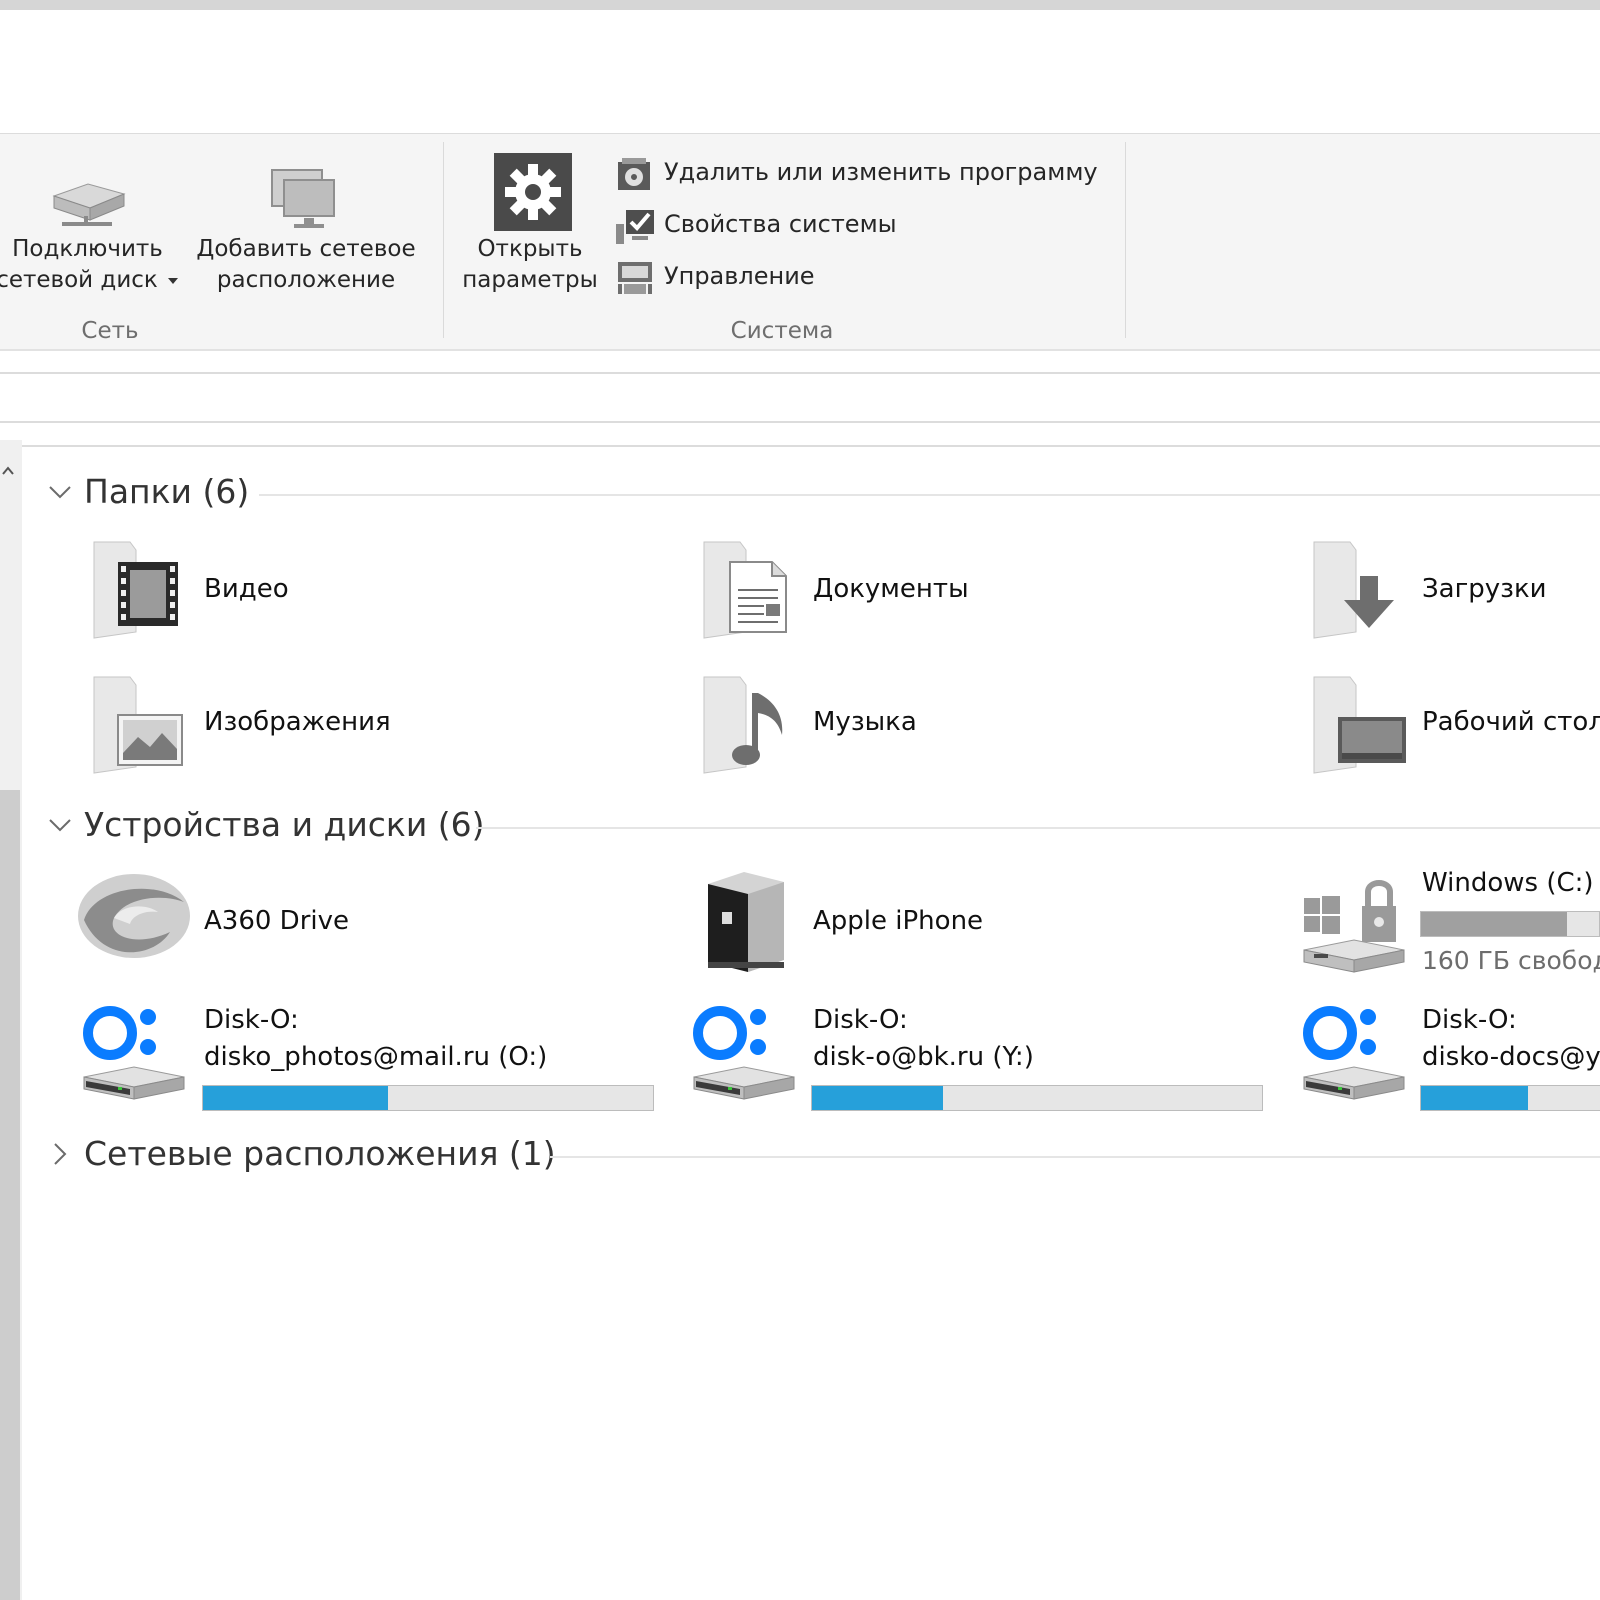 This screenshot has width=1600, height=1600. I want to click on devices-section-title: Устройства и диски (6), so click(284, 824).